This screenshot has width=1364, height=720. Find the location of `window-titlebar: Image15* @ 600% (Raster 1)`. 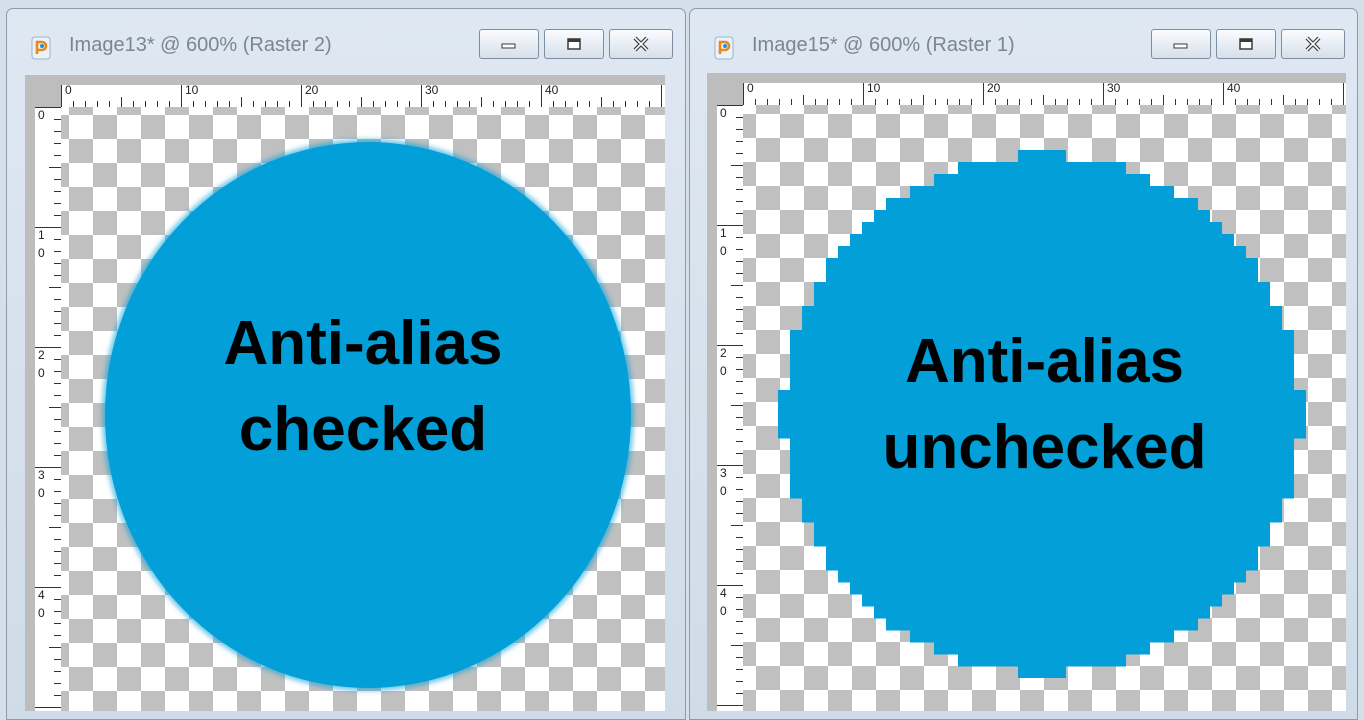

window-titlebar: Image15* @ 600% (Raster 1) is located at coordinates (1023, 40).